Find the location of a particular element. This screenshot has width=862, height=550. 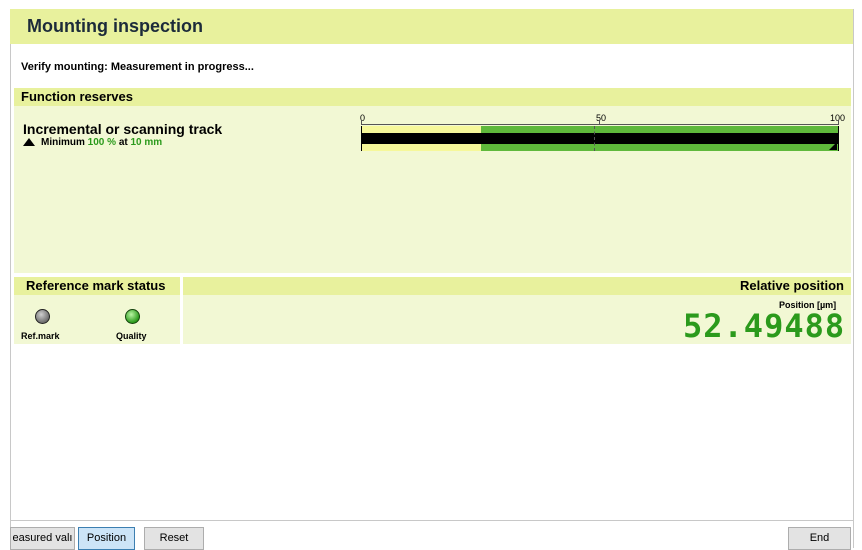

title-bar: Mounting inspection is located at coordinates (431, 26).